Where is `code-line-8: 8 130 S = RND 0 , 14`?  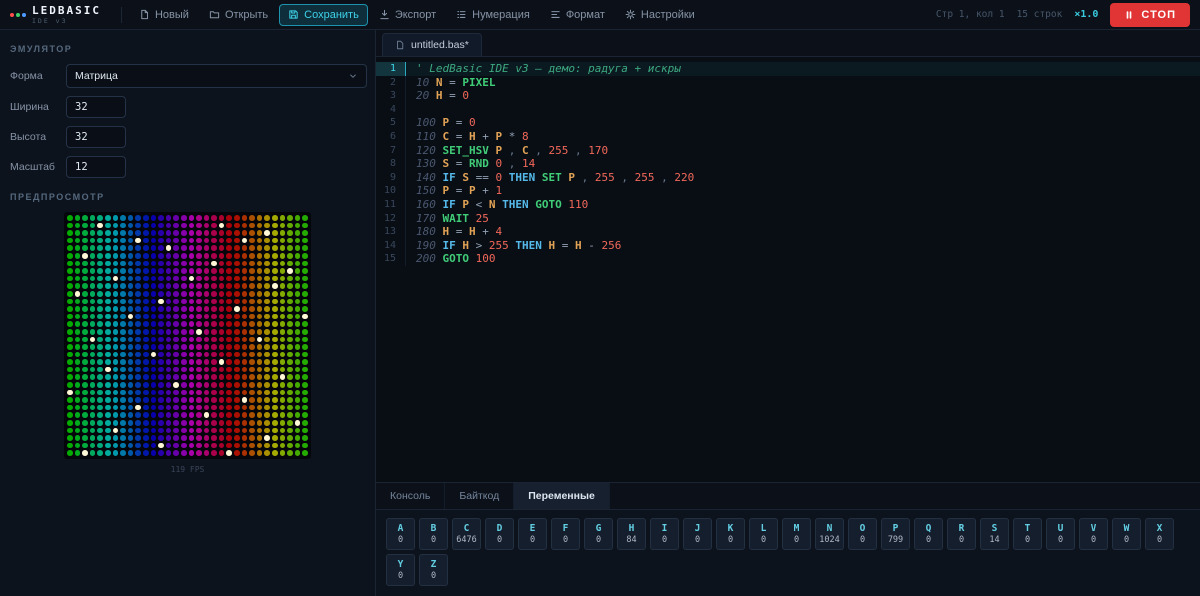 code-line-8: 8 130 S = RND 0 , 14 is located at coordinates (788, 164).